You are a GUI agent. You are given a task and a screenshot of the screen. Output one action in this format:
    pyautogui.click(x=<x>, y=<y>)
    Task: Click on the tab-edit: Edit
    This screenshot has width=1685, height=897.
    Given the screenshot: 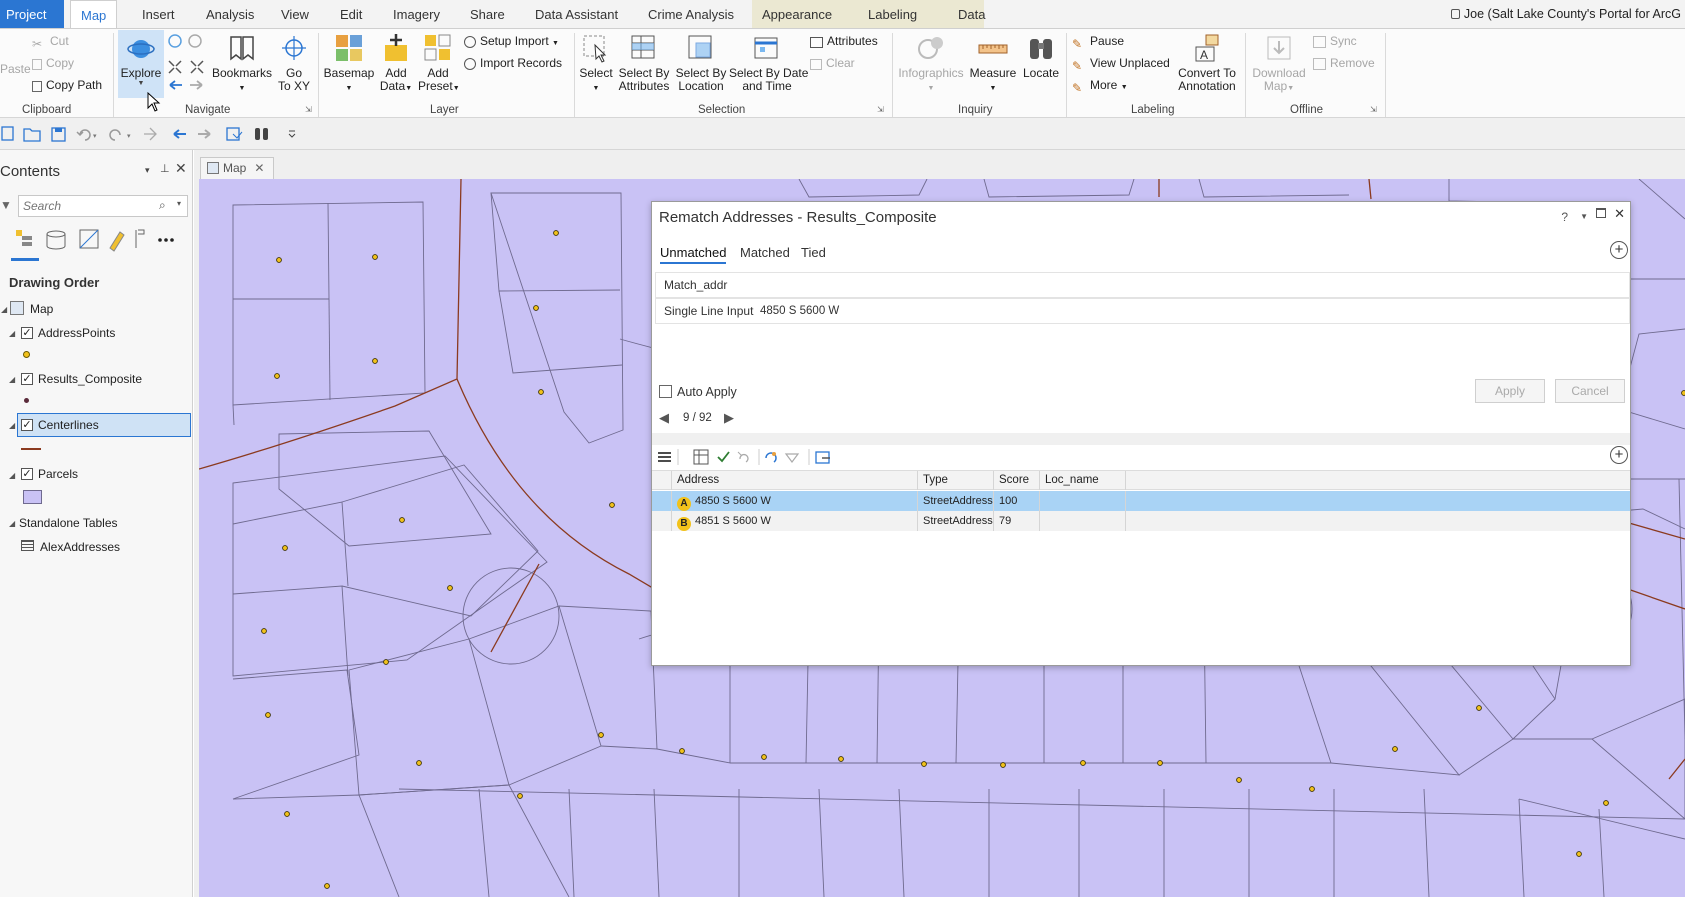 What is the action you would take?
    pyautogui.click(x=351, y=14)
    